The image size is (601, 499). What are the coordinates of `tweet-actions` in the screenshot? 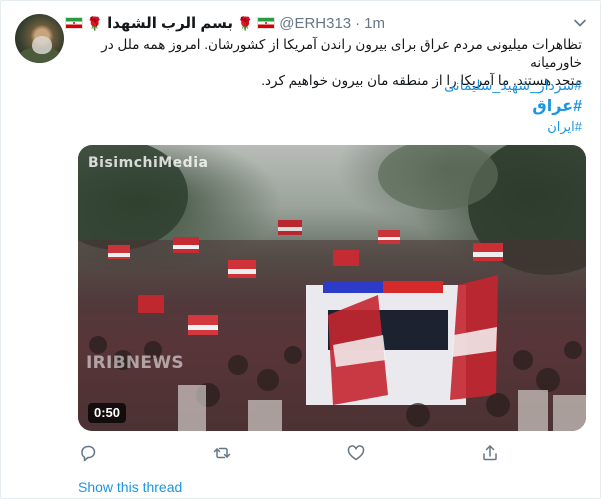 It's located at (332, 454).